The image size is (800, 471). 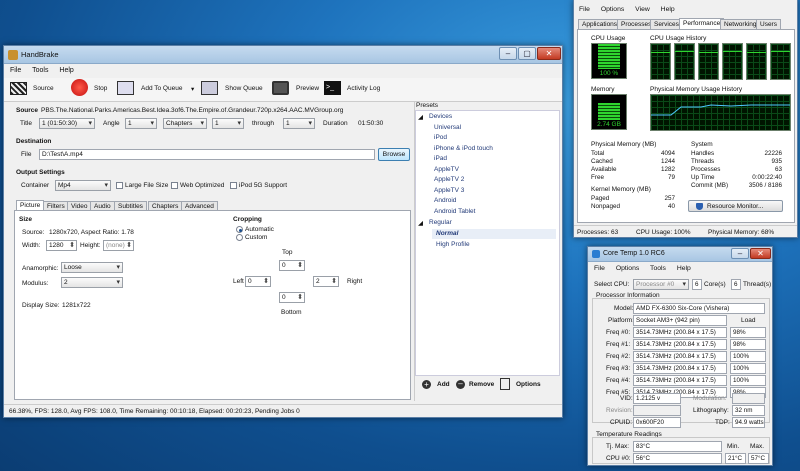 I want to click on crop-automatic-radio, so click(x=239, y=229).